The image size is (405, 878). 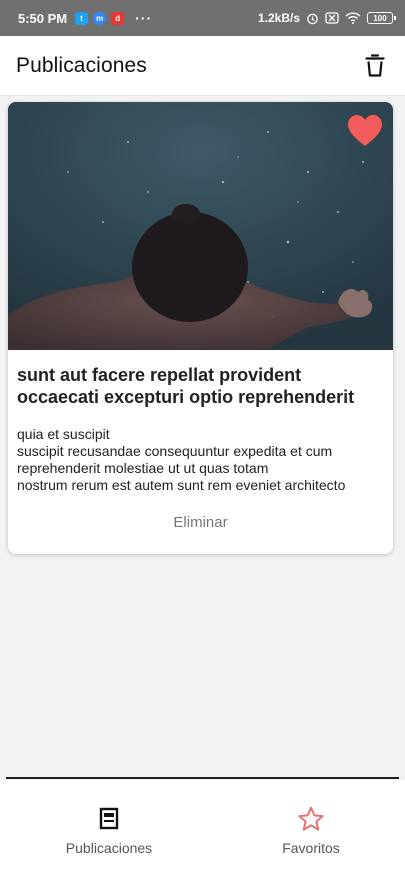 What do you see at coordinates (381, 18) in the screenshot?
I see `battery-icon: 100` at bounding box center [381, 18].